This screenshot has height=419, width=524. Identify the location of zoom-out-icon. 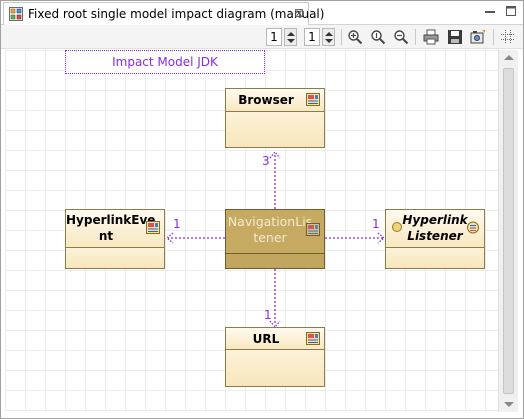
(401, 37).